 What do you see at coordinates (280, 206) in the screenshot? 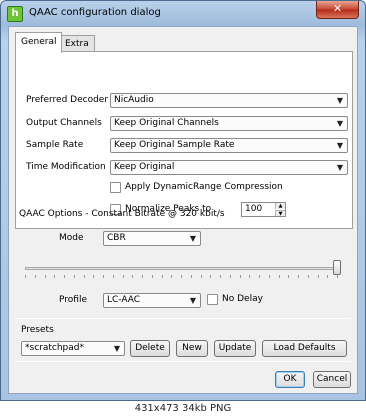
I see `spin-up-icon: ▲` at bounding box center [280, 206].